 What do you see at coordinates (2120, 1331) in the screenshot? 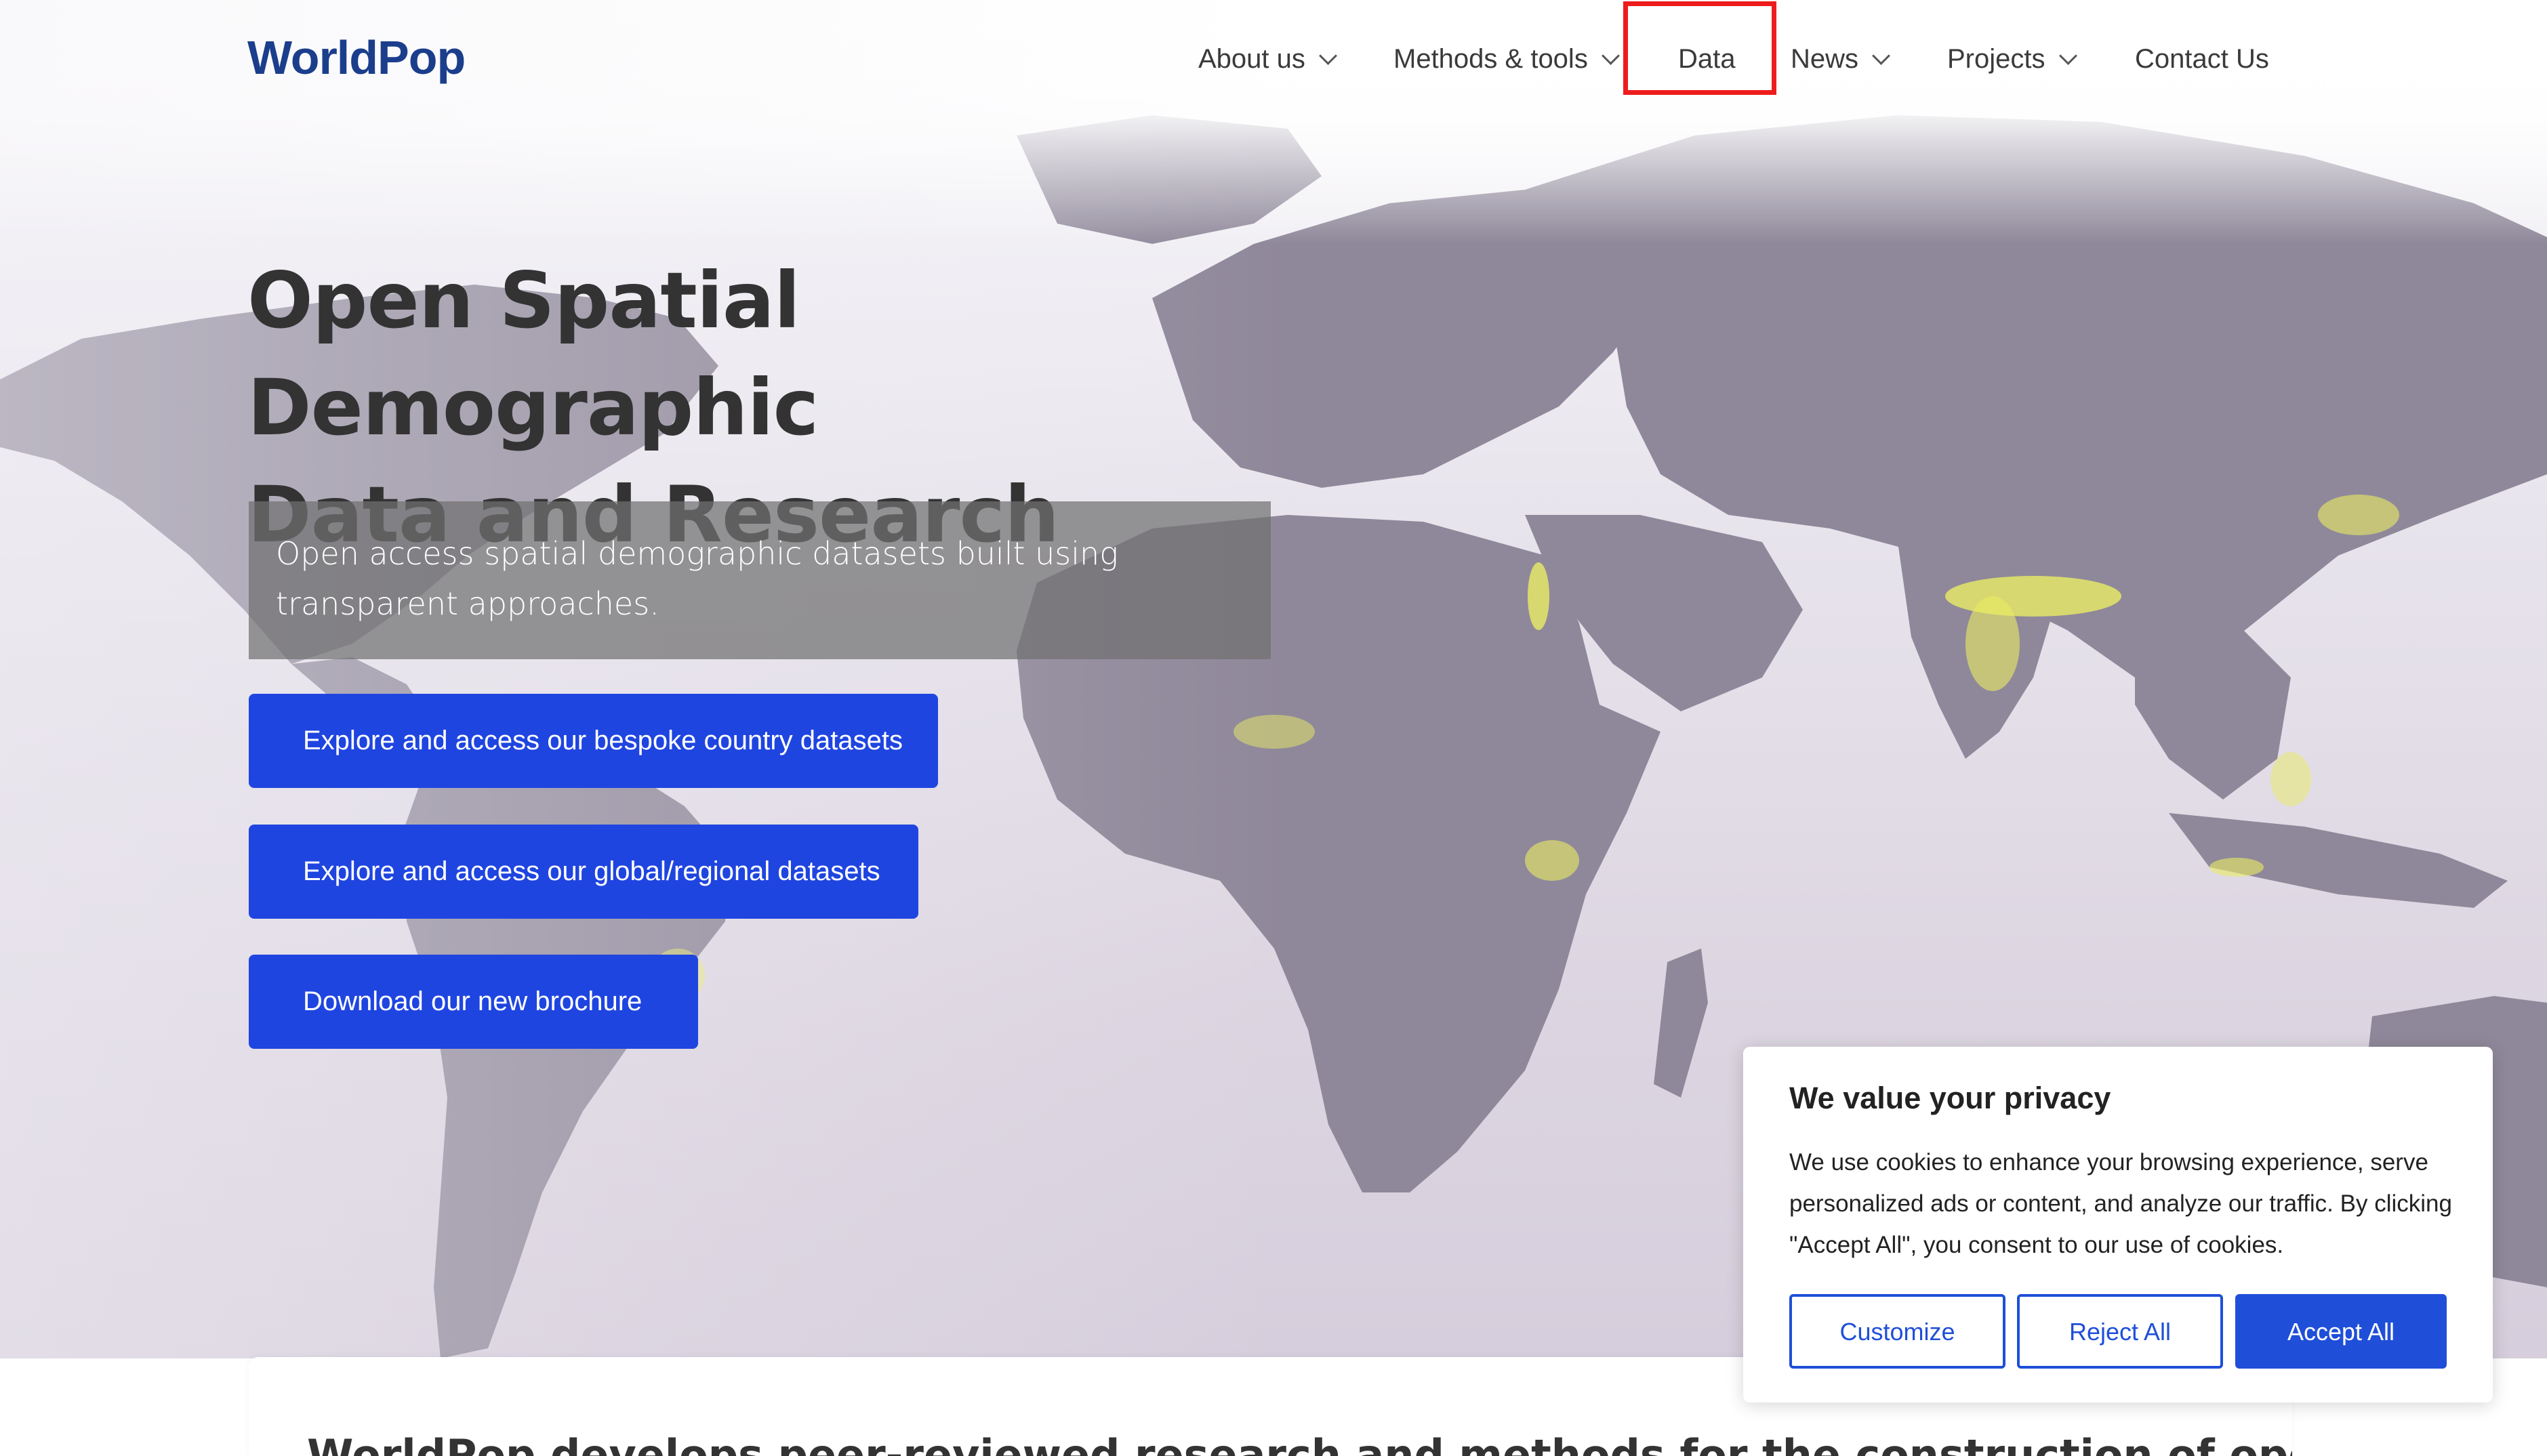
I see `cookie-reject-all-button: Reject All` at bounding box center [2120, 1331].